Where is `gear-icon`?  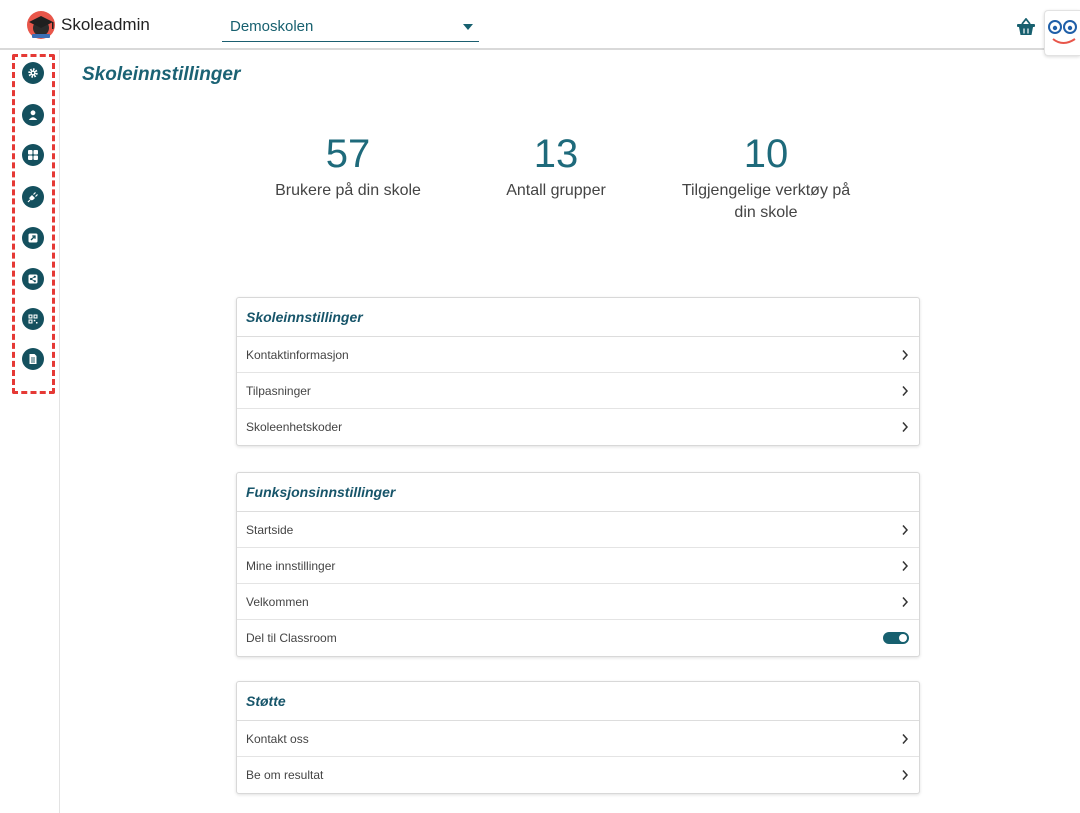 gear-icon is located at coordinates (33, 73).